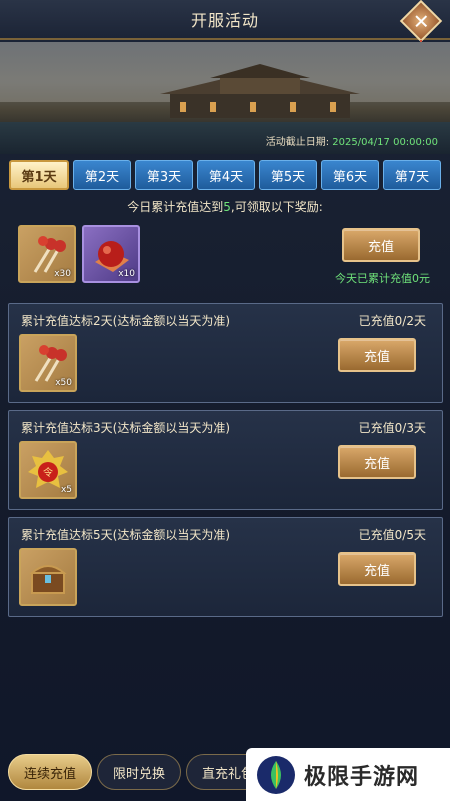 This screenshot has width=450, height=801. Describe the element at coordinates (66, 490) in the screenshot. I see `item-quantity: x5` at that location.